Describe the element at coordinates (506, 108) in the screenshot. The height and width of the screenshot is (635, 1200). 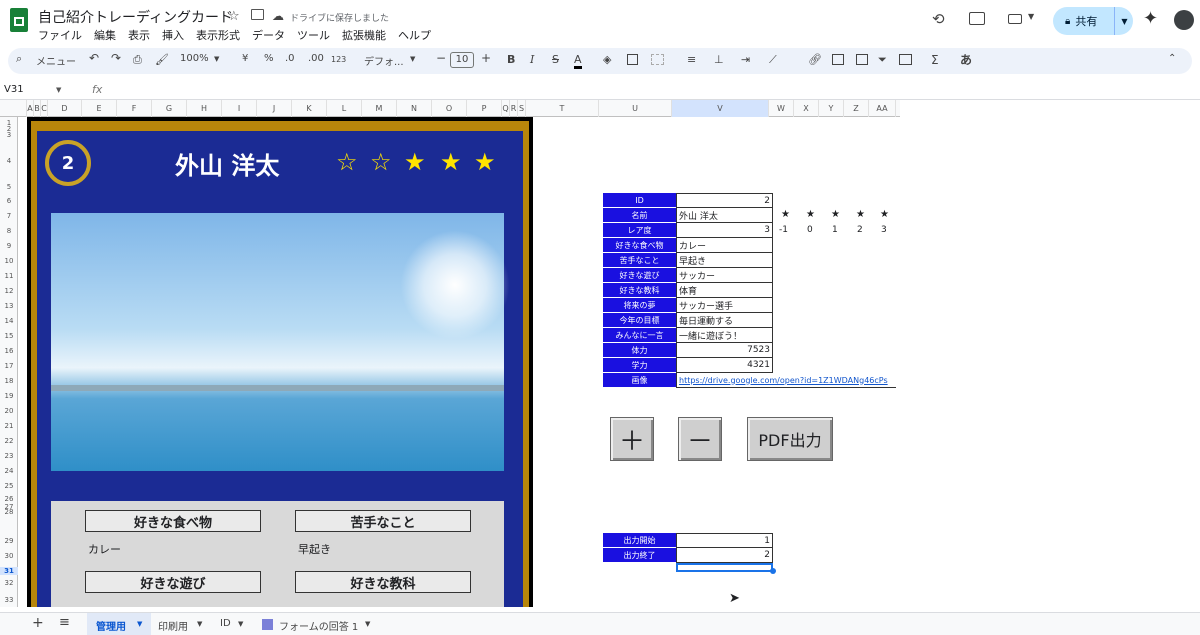
I see `col-q: Q` at that location.